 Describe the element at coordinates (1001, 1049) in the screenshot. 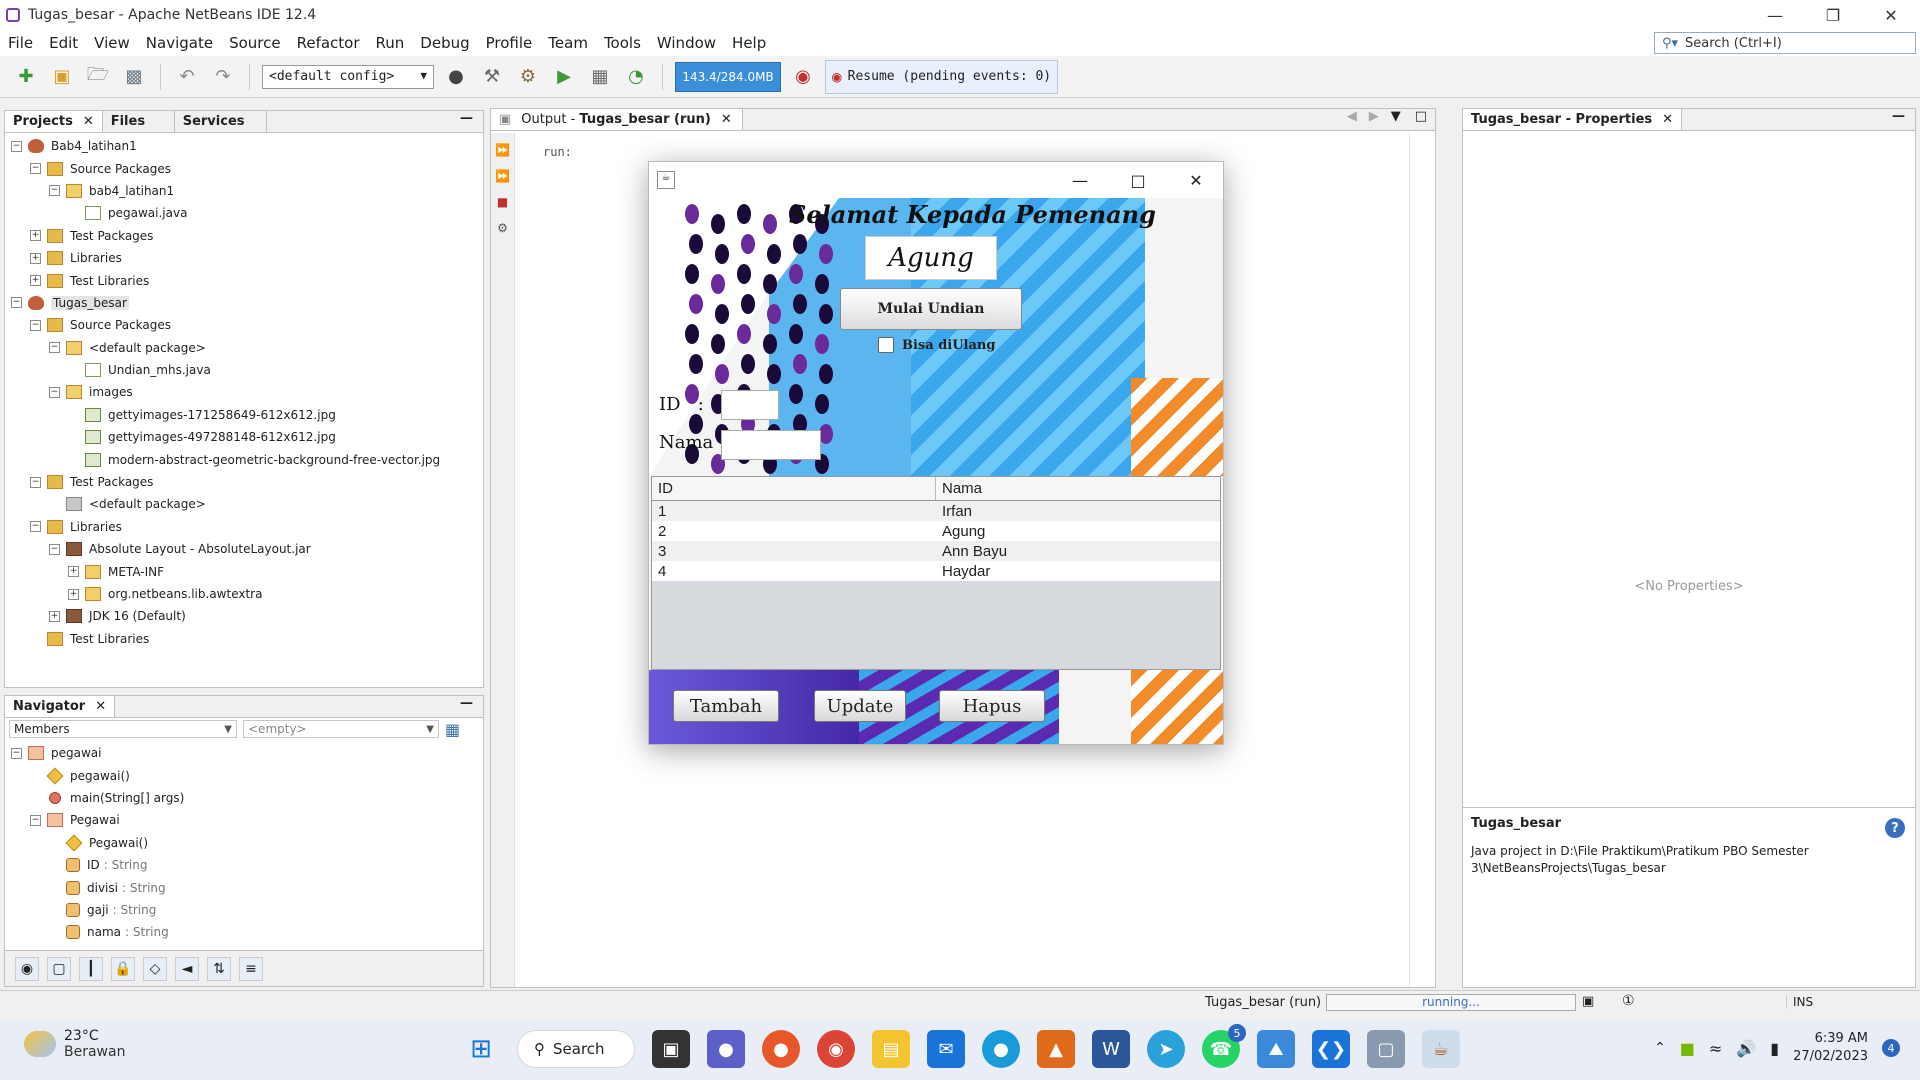

I see `edge-icon: ●` at that location.